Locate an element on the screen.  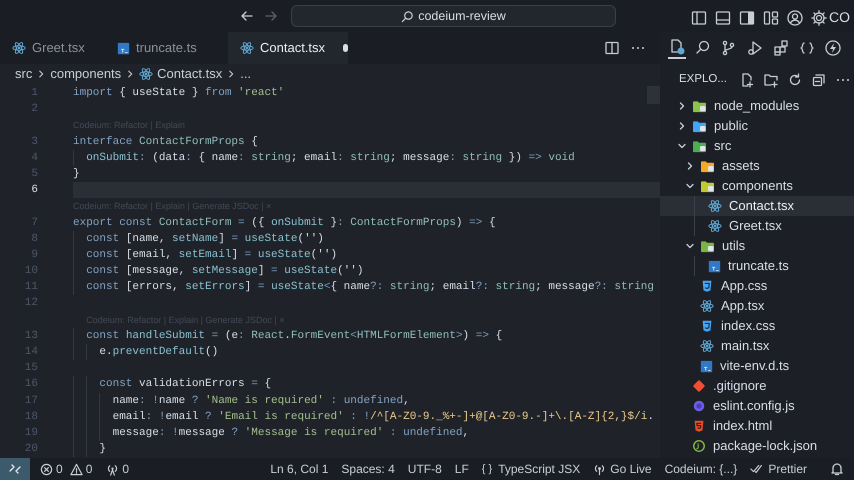
explorer-files-icon is located at coordinates (677, 48).